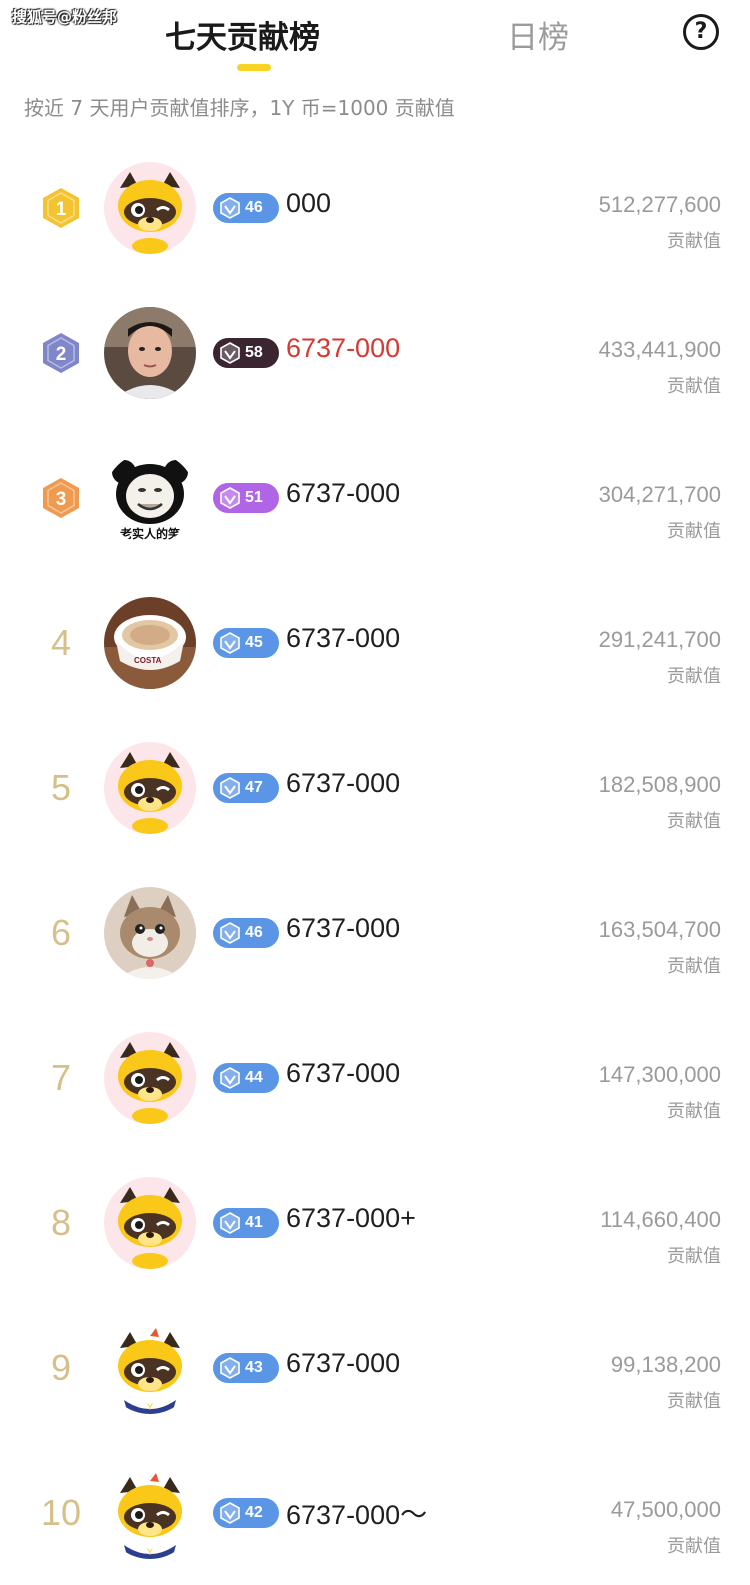 This screenshot has width=750, height=1585. I want to click on rank-number: 4, so click(61, 643).